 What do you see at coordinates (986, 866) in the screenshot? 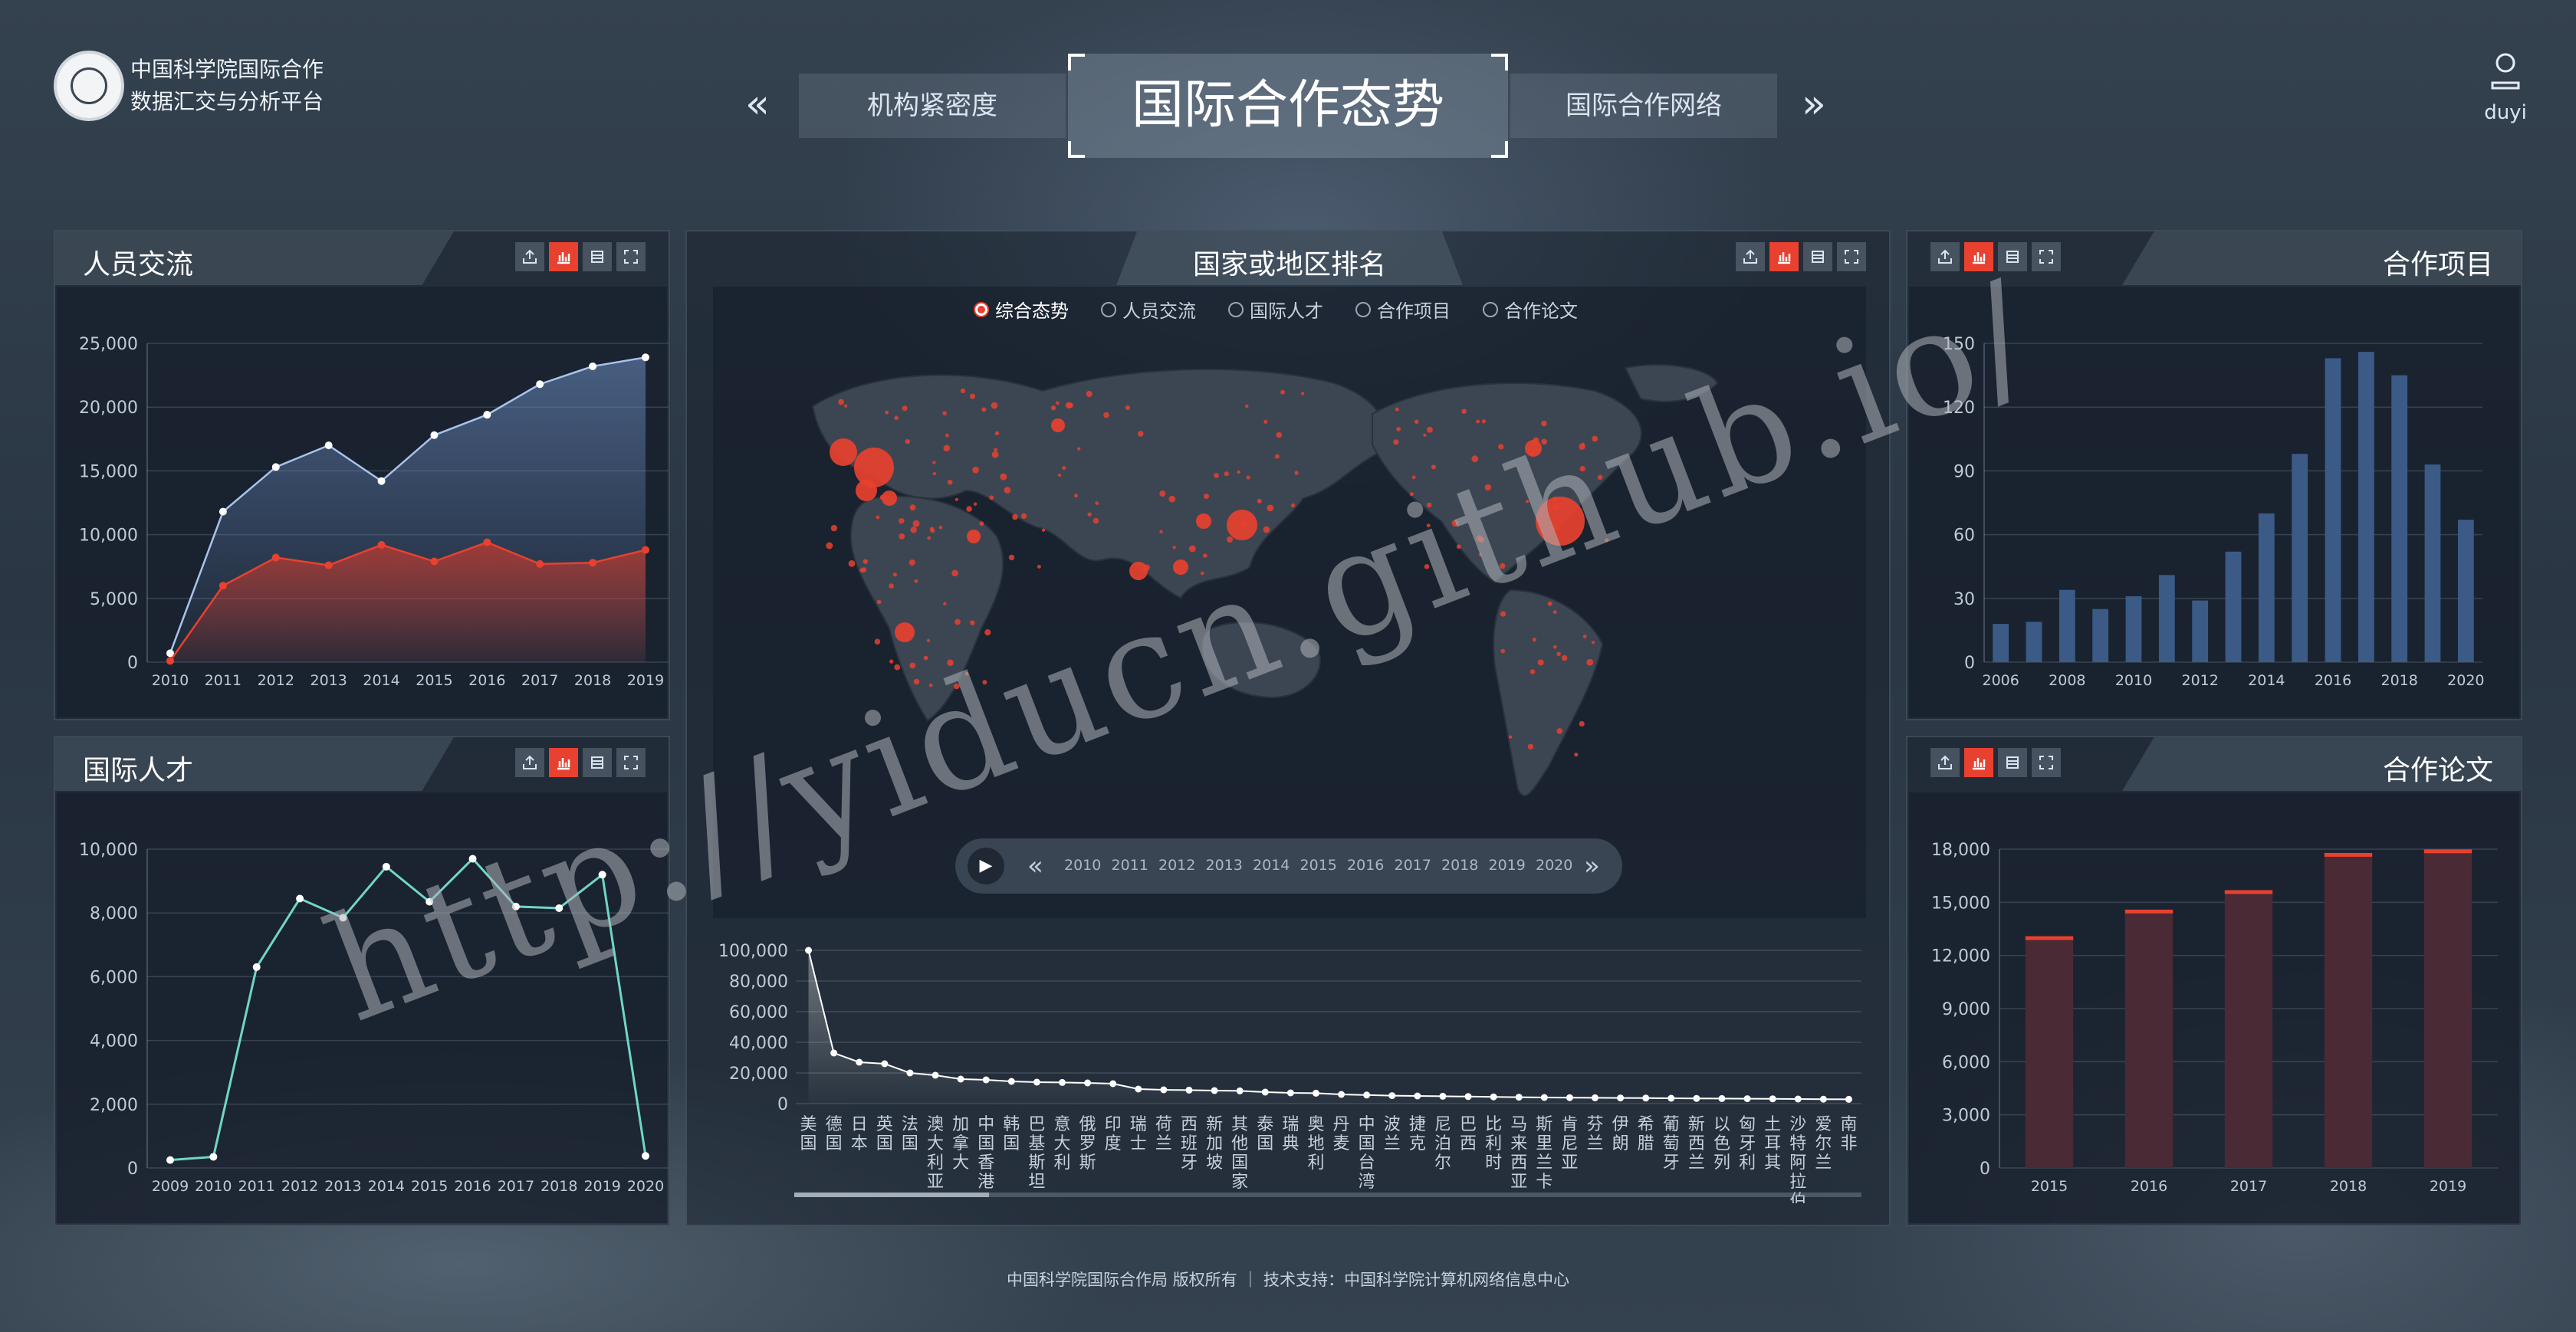
I see `play-button: ▶` at bounding box center [986, 866].